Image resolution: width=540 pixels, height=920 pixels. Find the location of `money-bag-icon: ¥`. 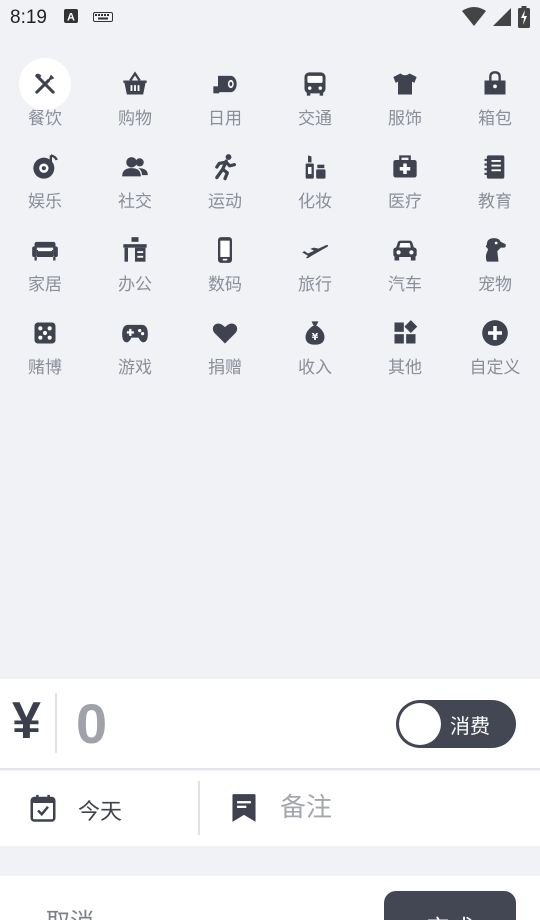

money-bag-icon: ¥ is located at coordinates (315, 333).